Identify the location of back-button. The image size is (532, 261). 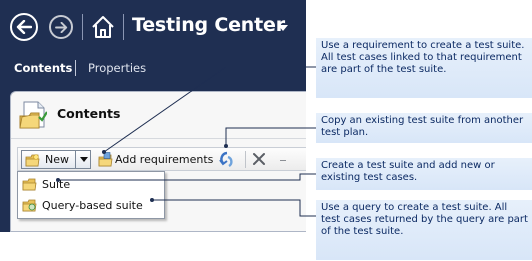
(24, 27).